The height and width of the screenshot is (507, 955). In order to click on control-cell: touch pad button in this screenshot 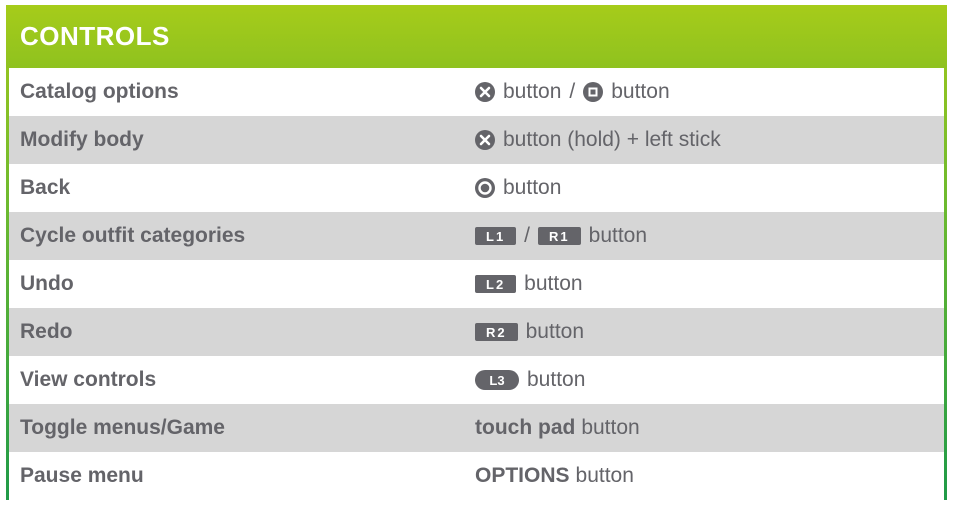, I will do `click(557, 428)`.